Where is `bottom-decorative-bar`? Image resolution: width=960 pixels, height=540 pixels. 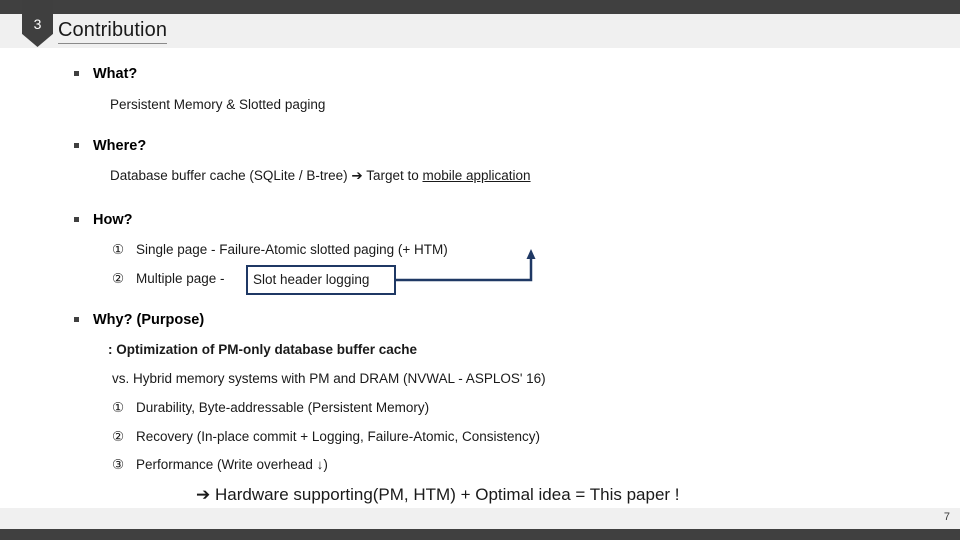 bottom-decorative-bar is located at coordinates (480, 534).